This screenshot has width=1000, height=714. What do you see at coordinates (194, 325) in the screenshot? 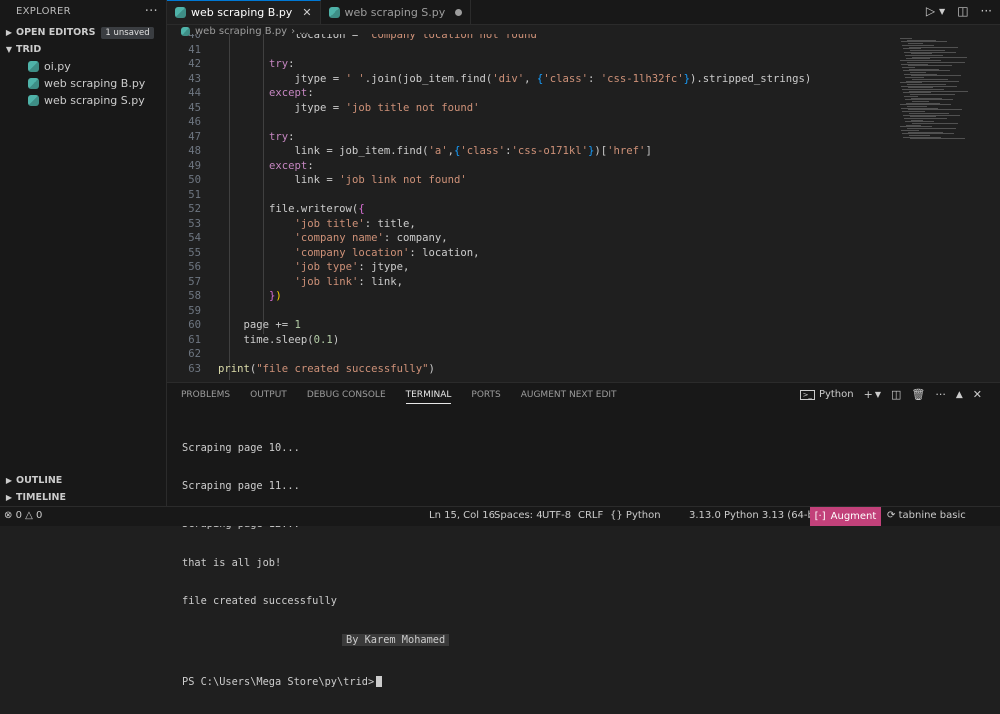
I see `line-number: 60` at bounding box center [194, 325].